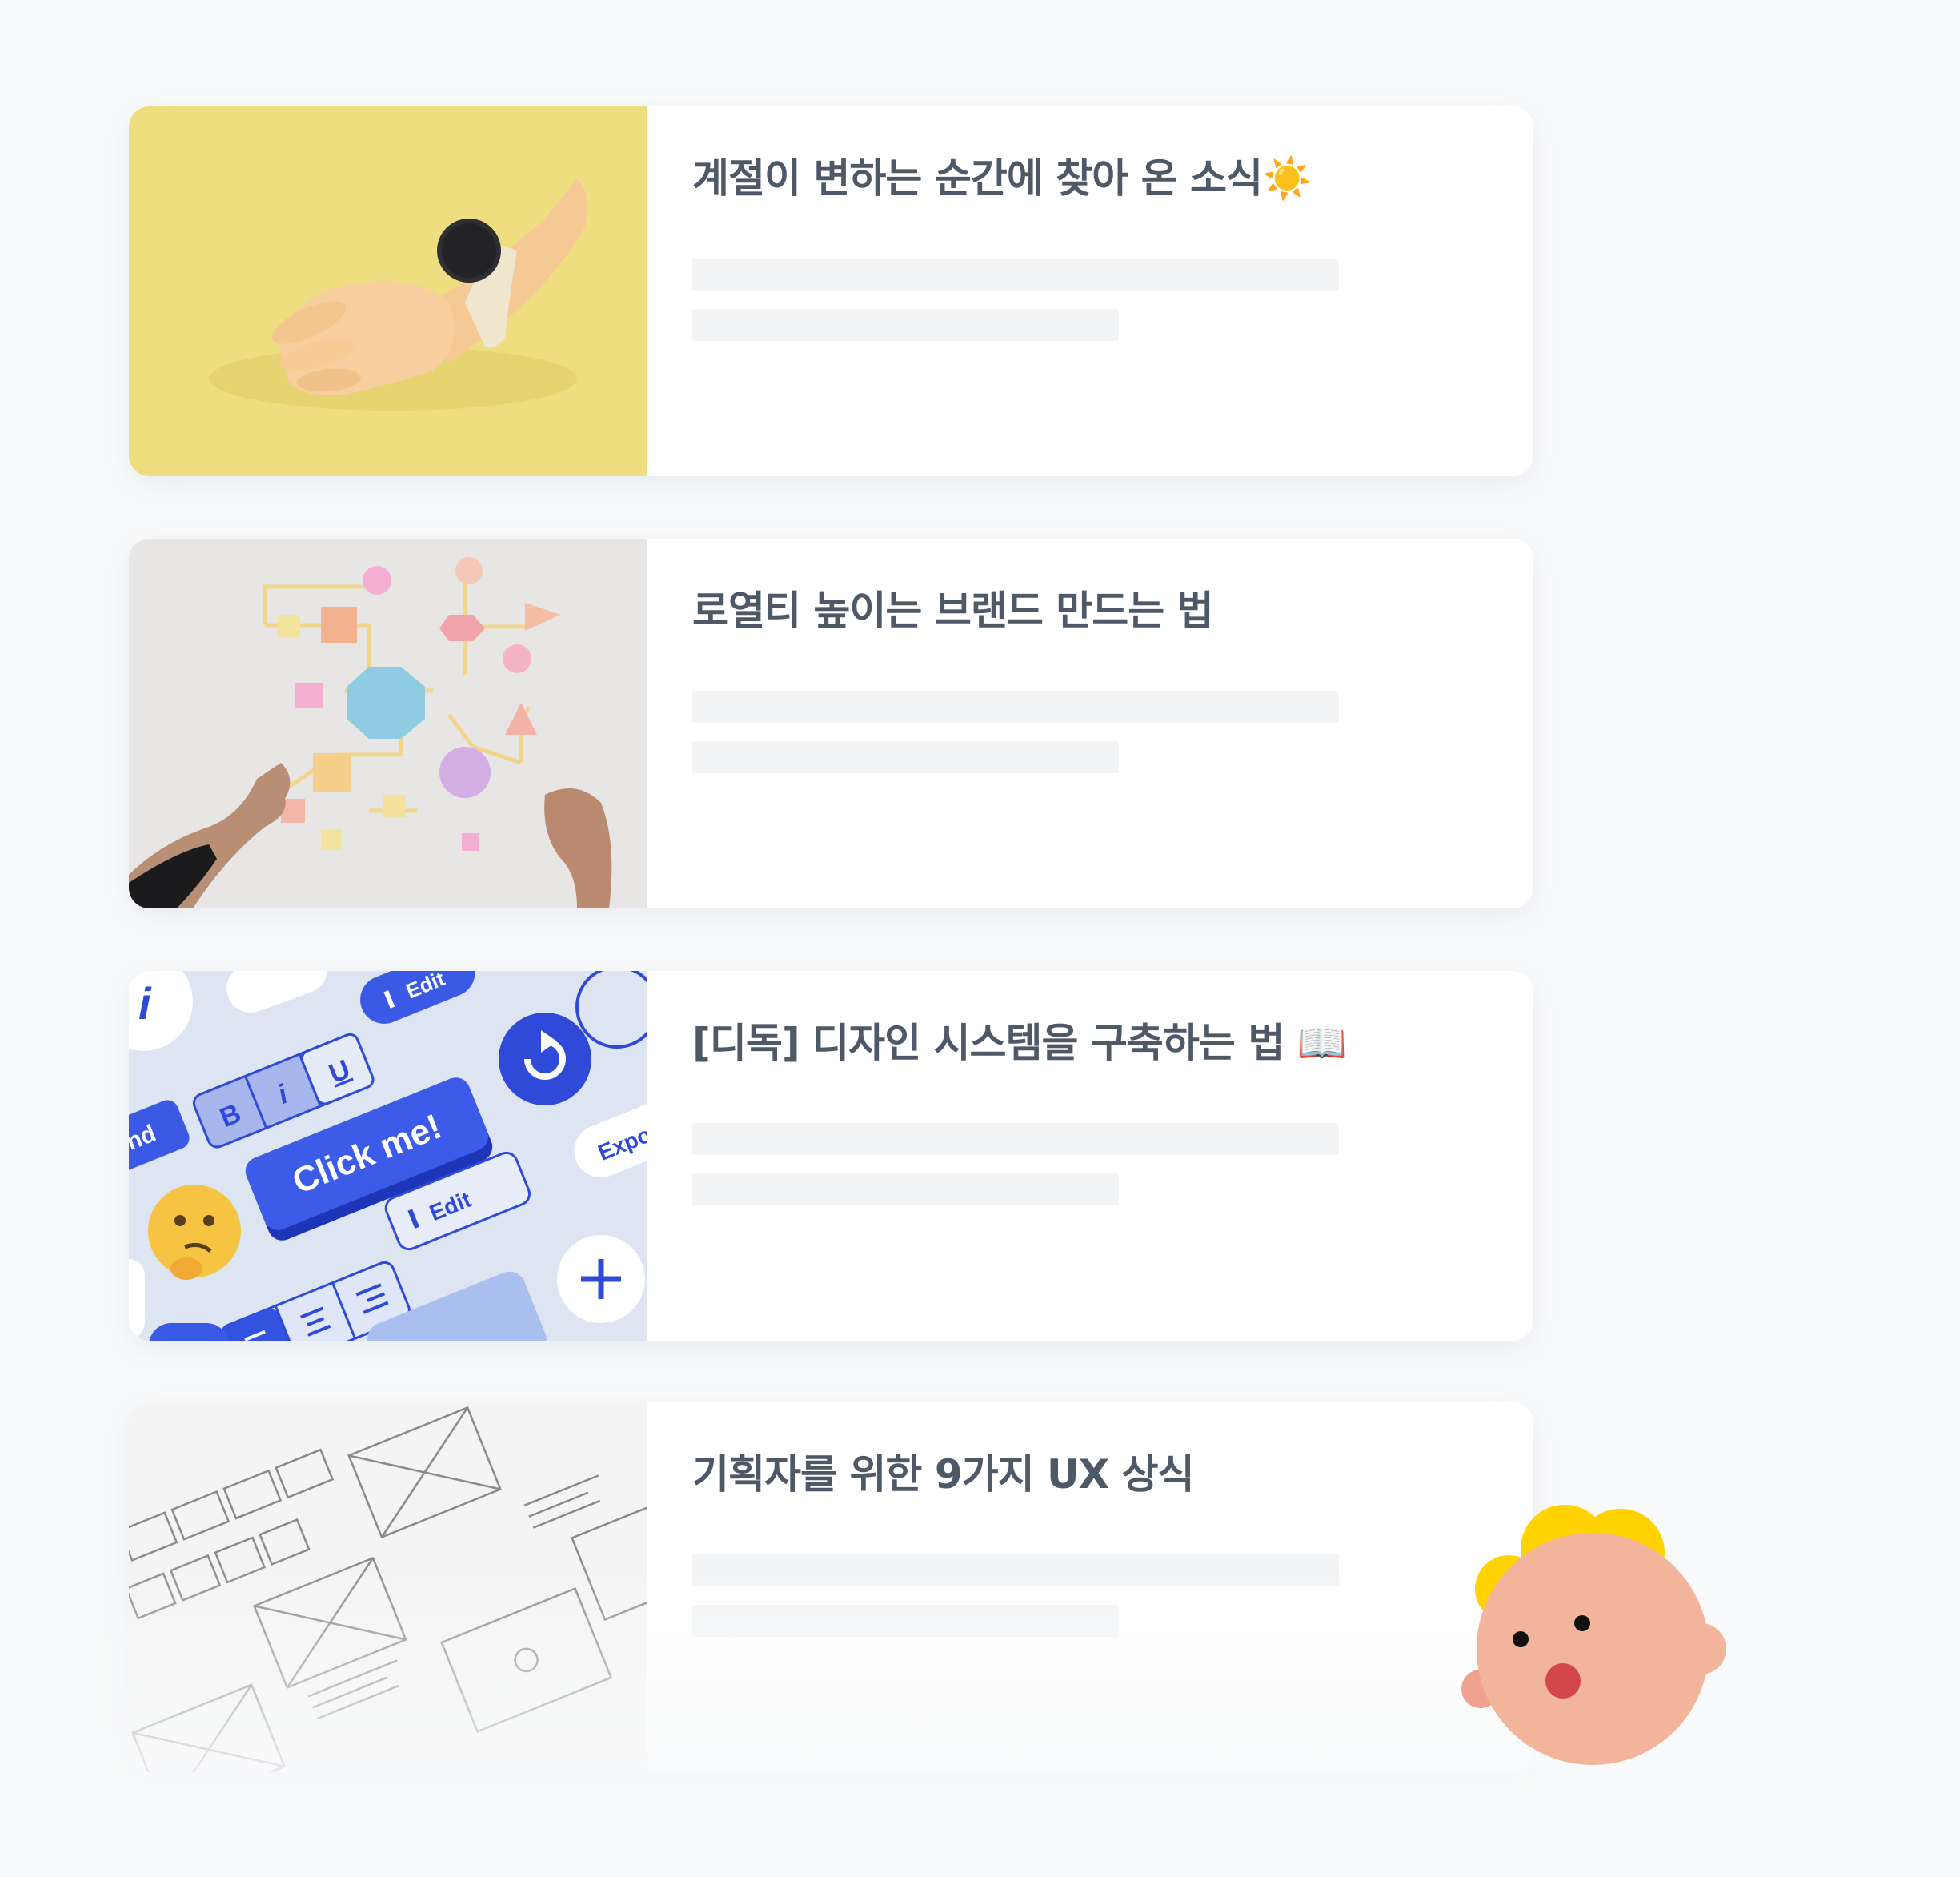 The width and height of the screenshot is (1960, 1877). I want to click on info-label: i, so click(145, 1003).